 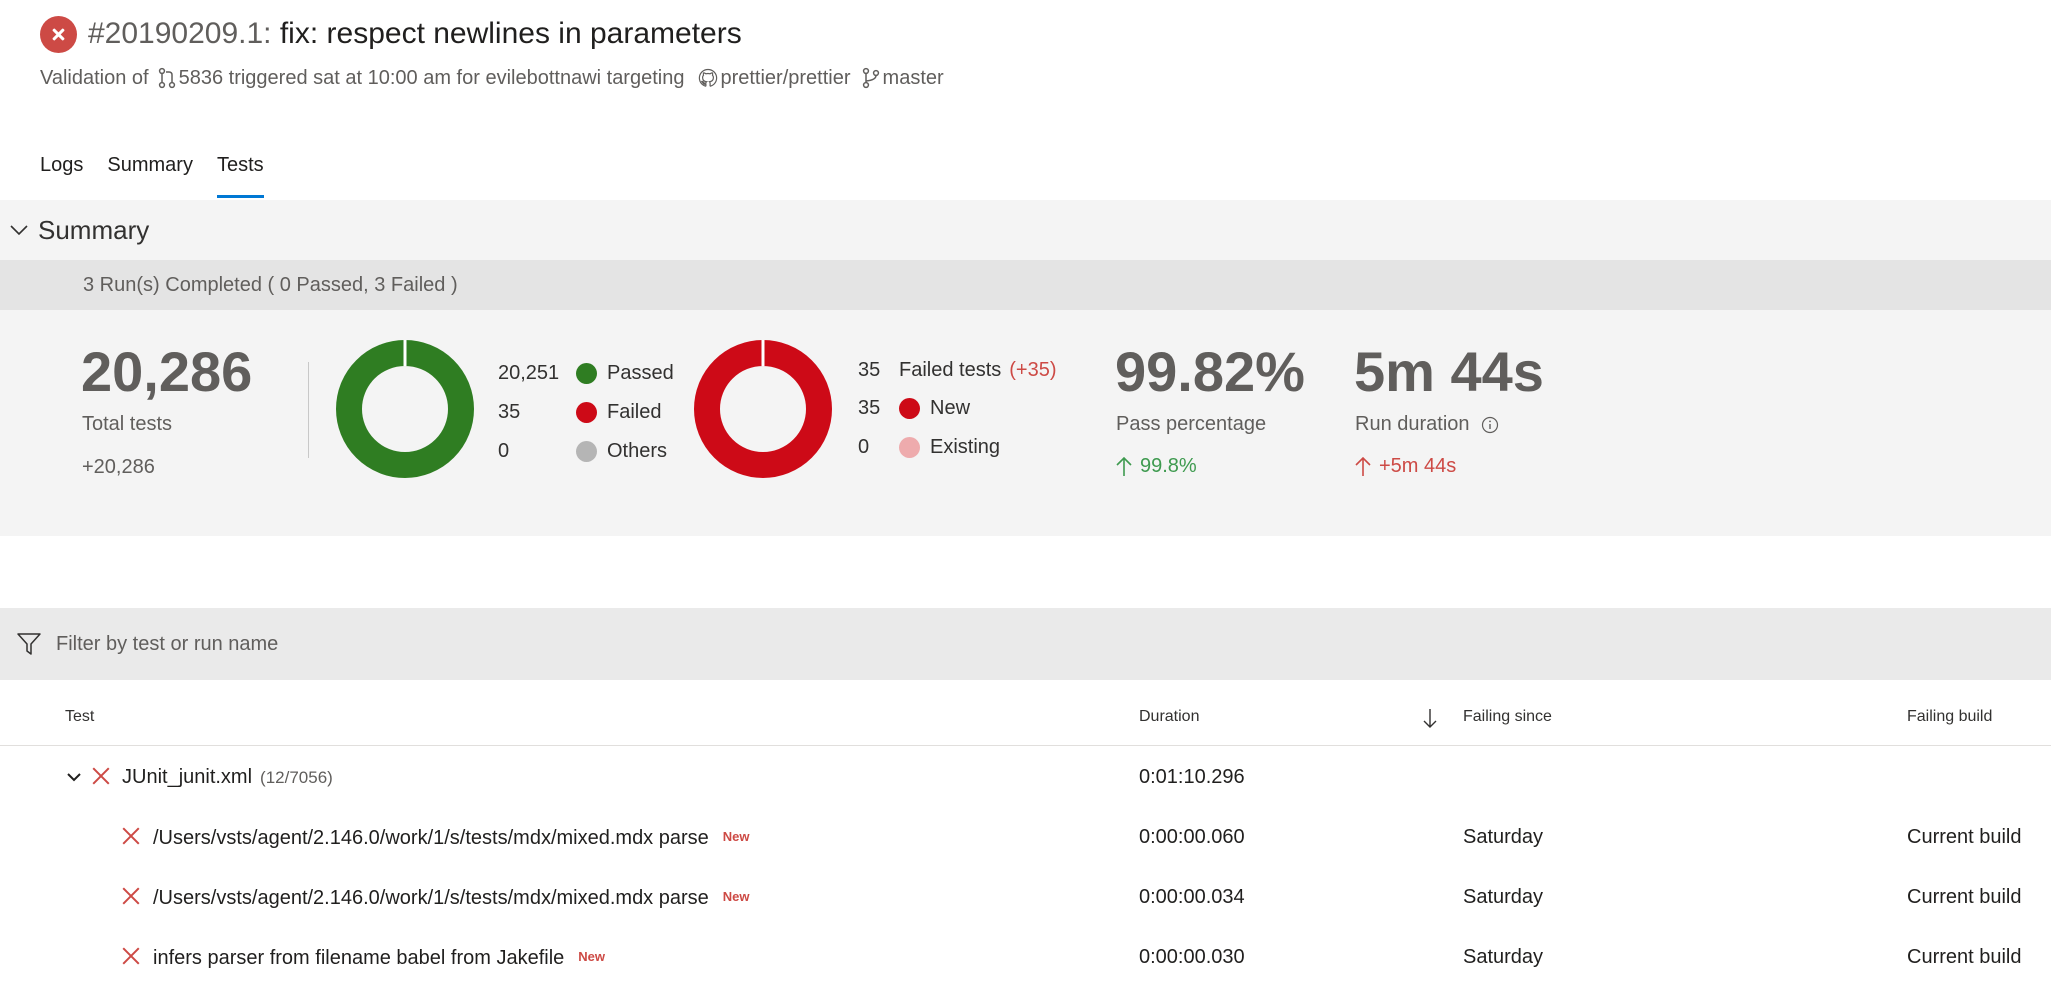 What do you see at coordinates (118, 467) in the screenshot?
I see `total-tests-delta: +20,286` at bounding box center [118, 467].